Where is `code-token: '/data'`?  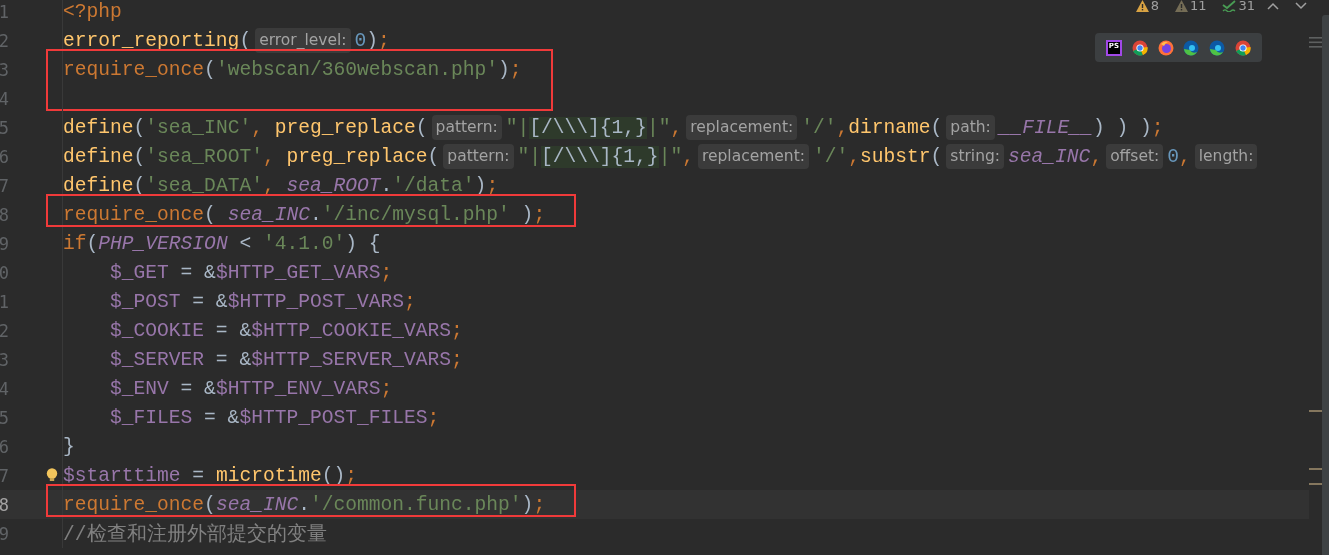
code-token: '/data' is located at coordinates (433, 185).